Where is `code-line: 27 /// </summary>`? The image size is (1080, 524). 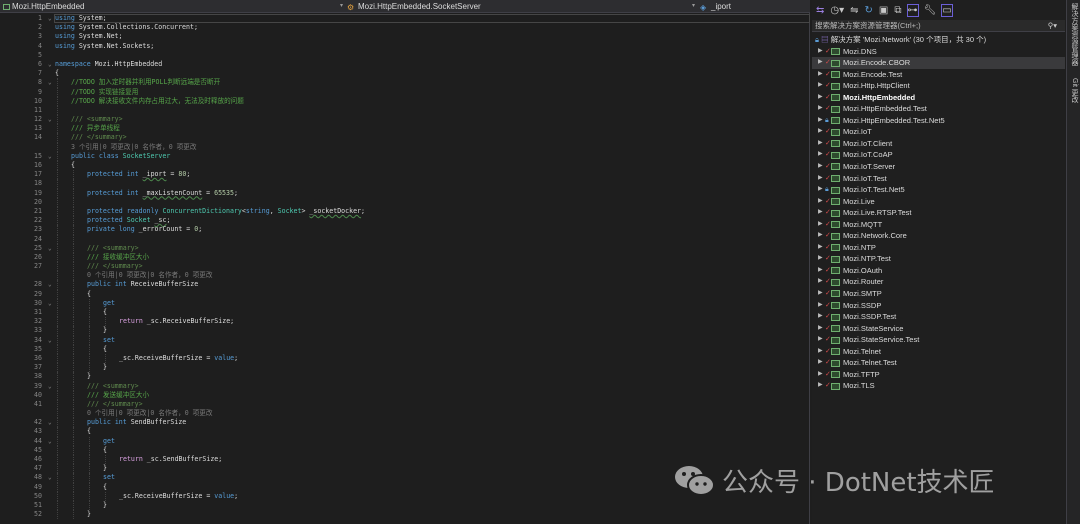 code-line: 27 /// </summary> is located at coordinates (405, 267).